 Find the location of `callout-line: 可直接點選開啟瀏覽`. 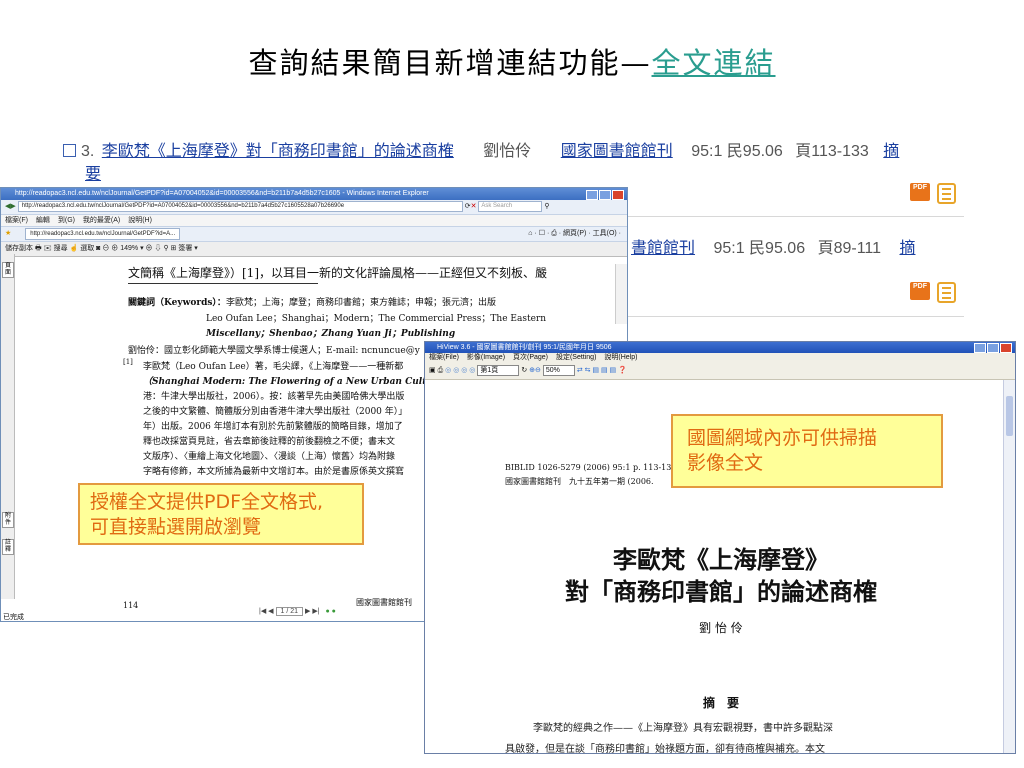

callout-line: 可直接點選開啟瀏覽 is located at coordinates (176, 527).